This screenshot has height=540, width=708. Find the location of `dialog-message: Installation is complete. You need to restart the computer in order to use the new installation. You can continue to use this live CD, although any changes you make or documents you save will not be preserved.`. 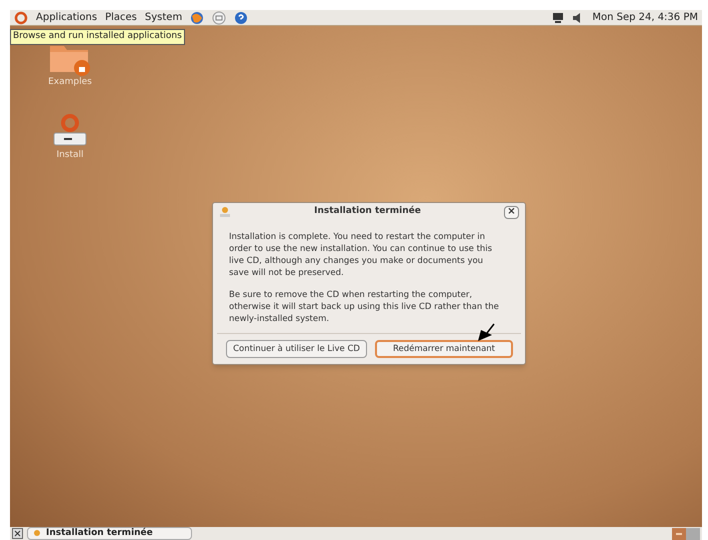

dialog-message: Installation is complete. You need to restart the computer in order to use the new installation. You can continue to use this live CD, although any changes you make or documents you save will not be preserved. is located at coordinates (361, 255).